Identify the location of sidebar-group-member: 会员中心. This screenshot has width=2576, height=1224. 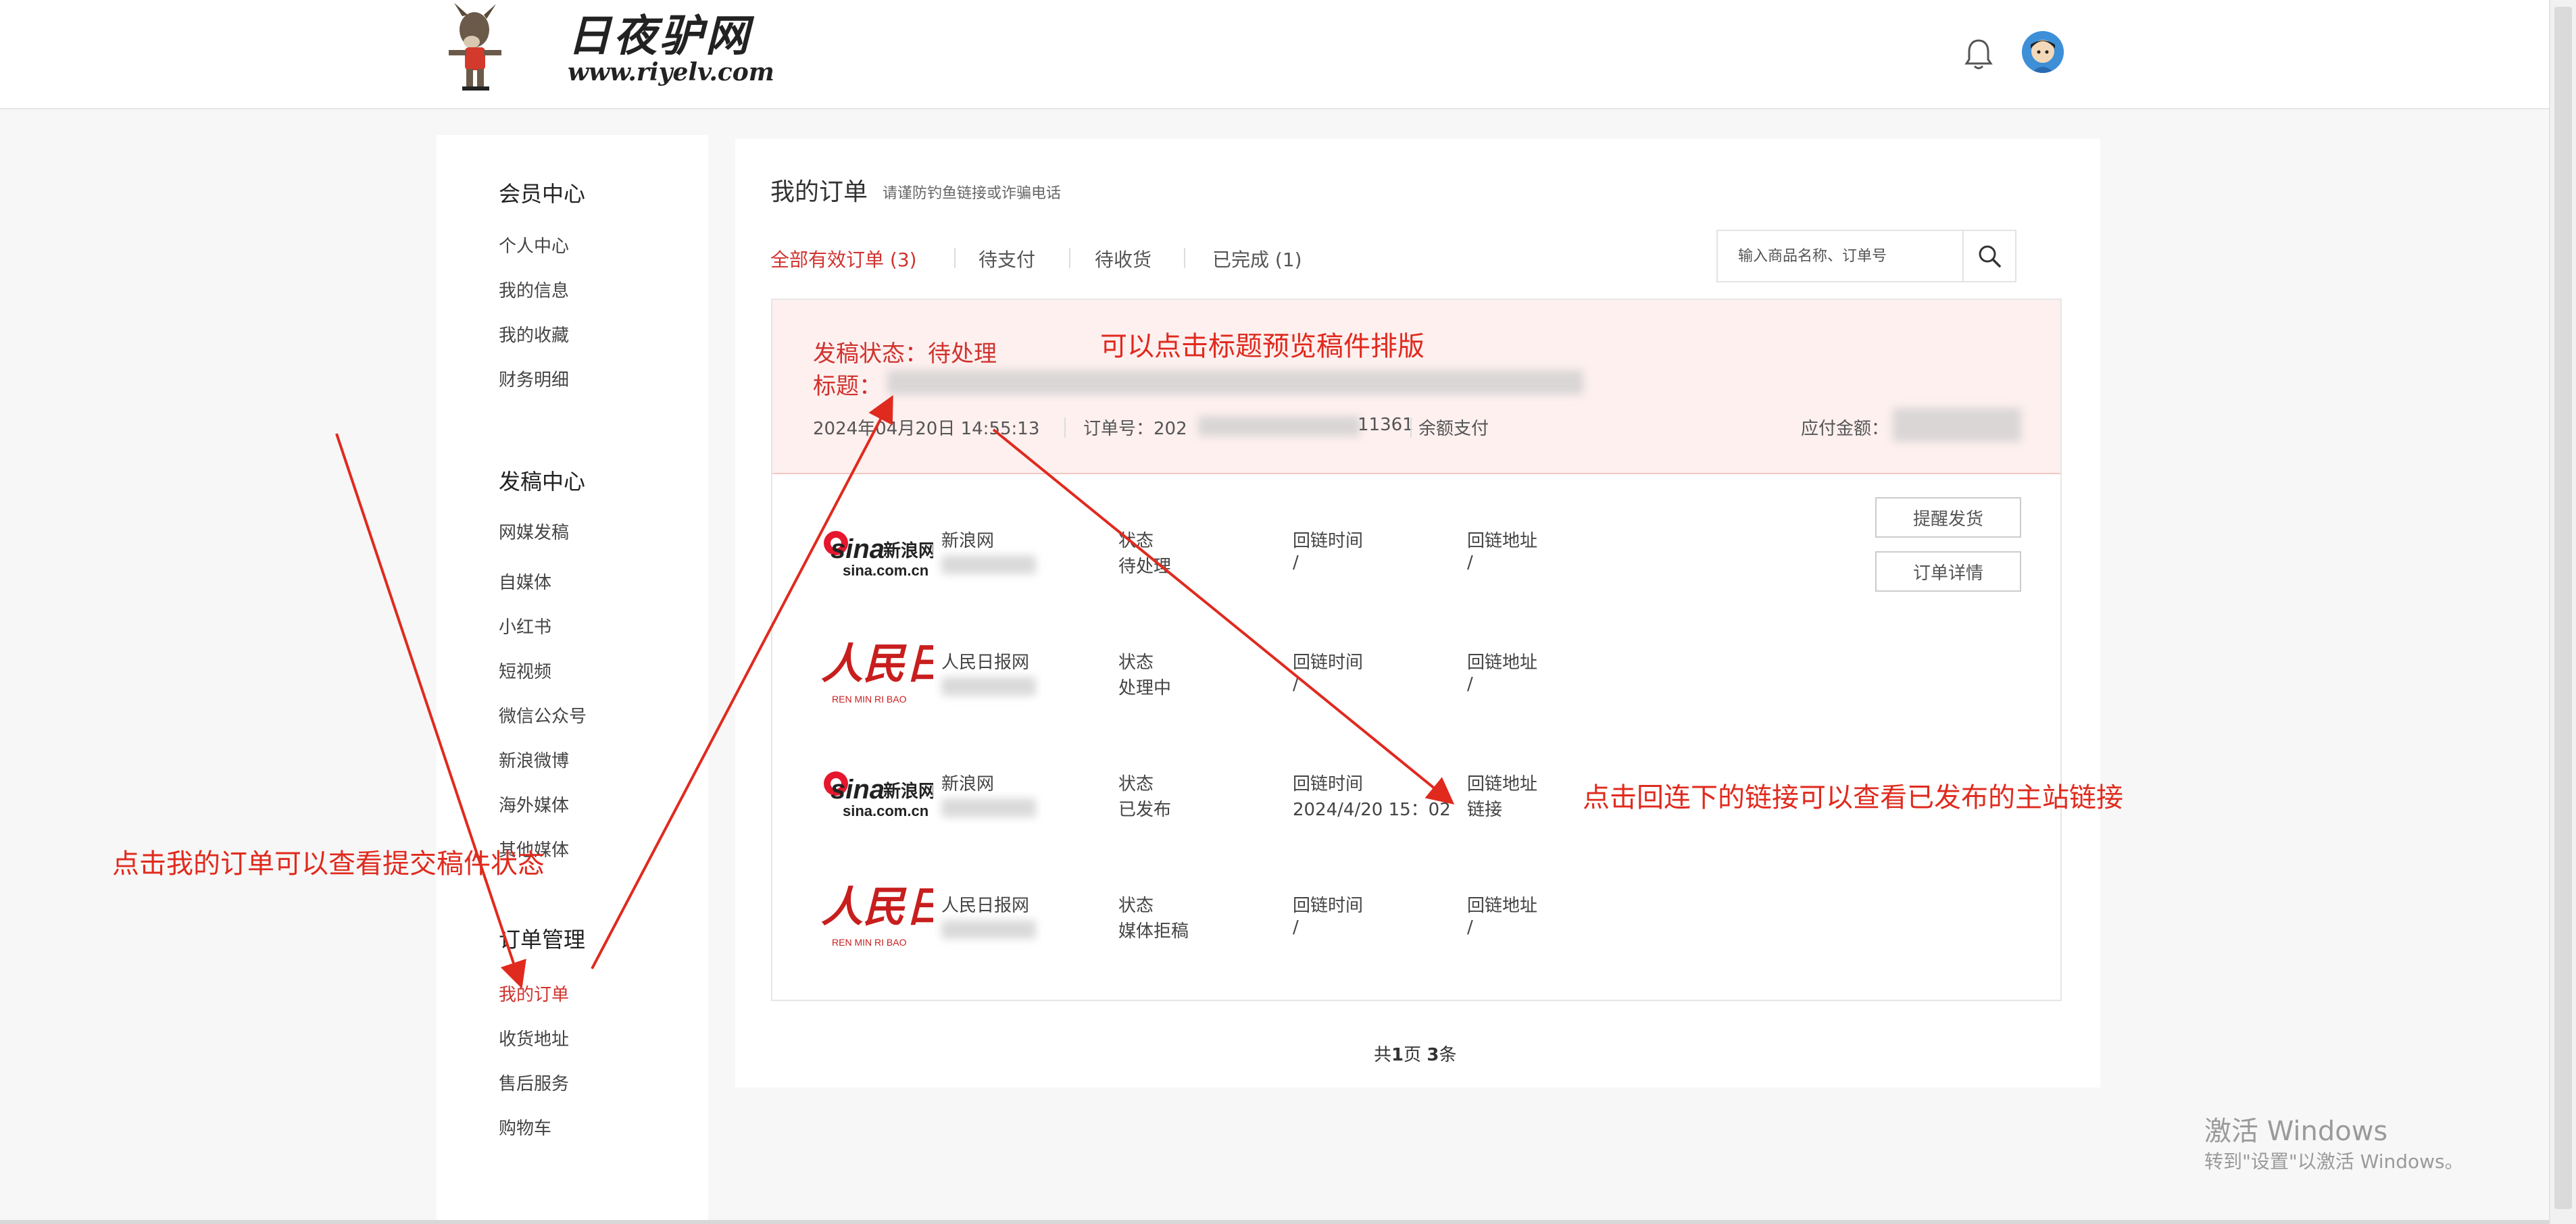
(543, 194).